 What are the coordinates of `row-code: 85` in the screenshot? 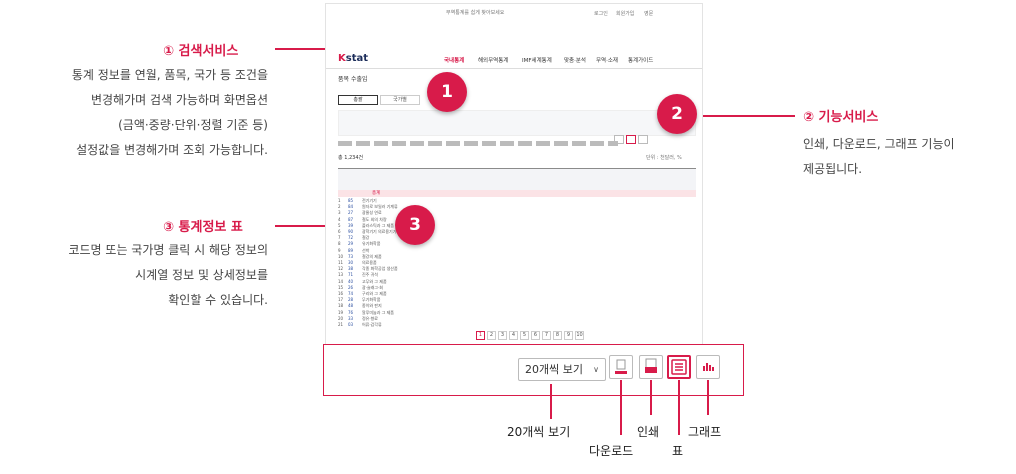 It's located at (355, 200).